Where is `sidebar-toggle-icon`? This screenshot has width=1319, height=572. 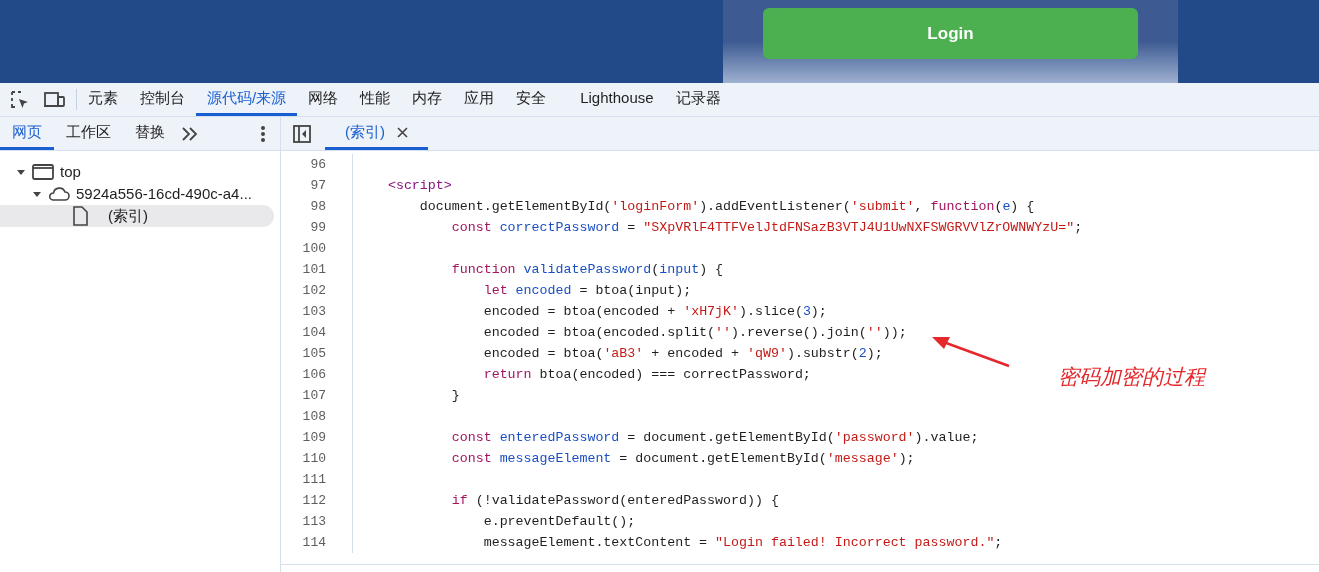
sidebar-toggle-icon is located at coordinates (302, 133).